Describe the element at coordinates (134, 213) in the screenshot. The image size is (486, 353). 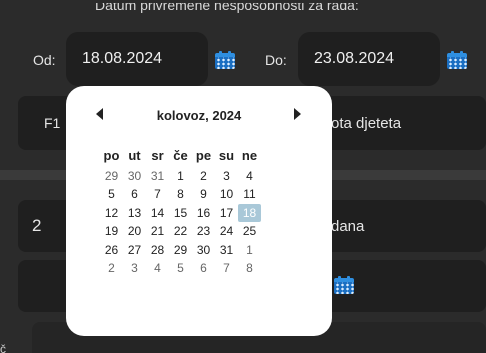
I see `calendar-day: 13` at that location.